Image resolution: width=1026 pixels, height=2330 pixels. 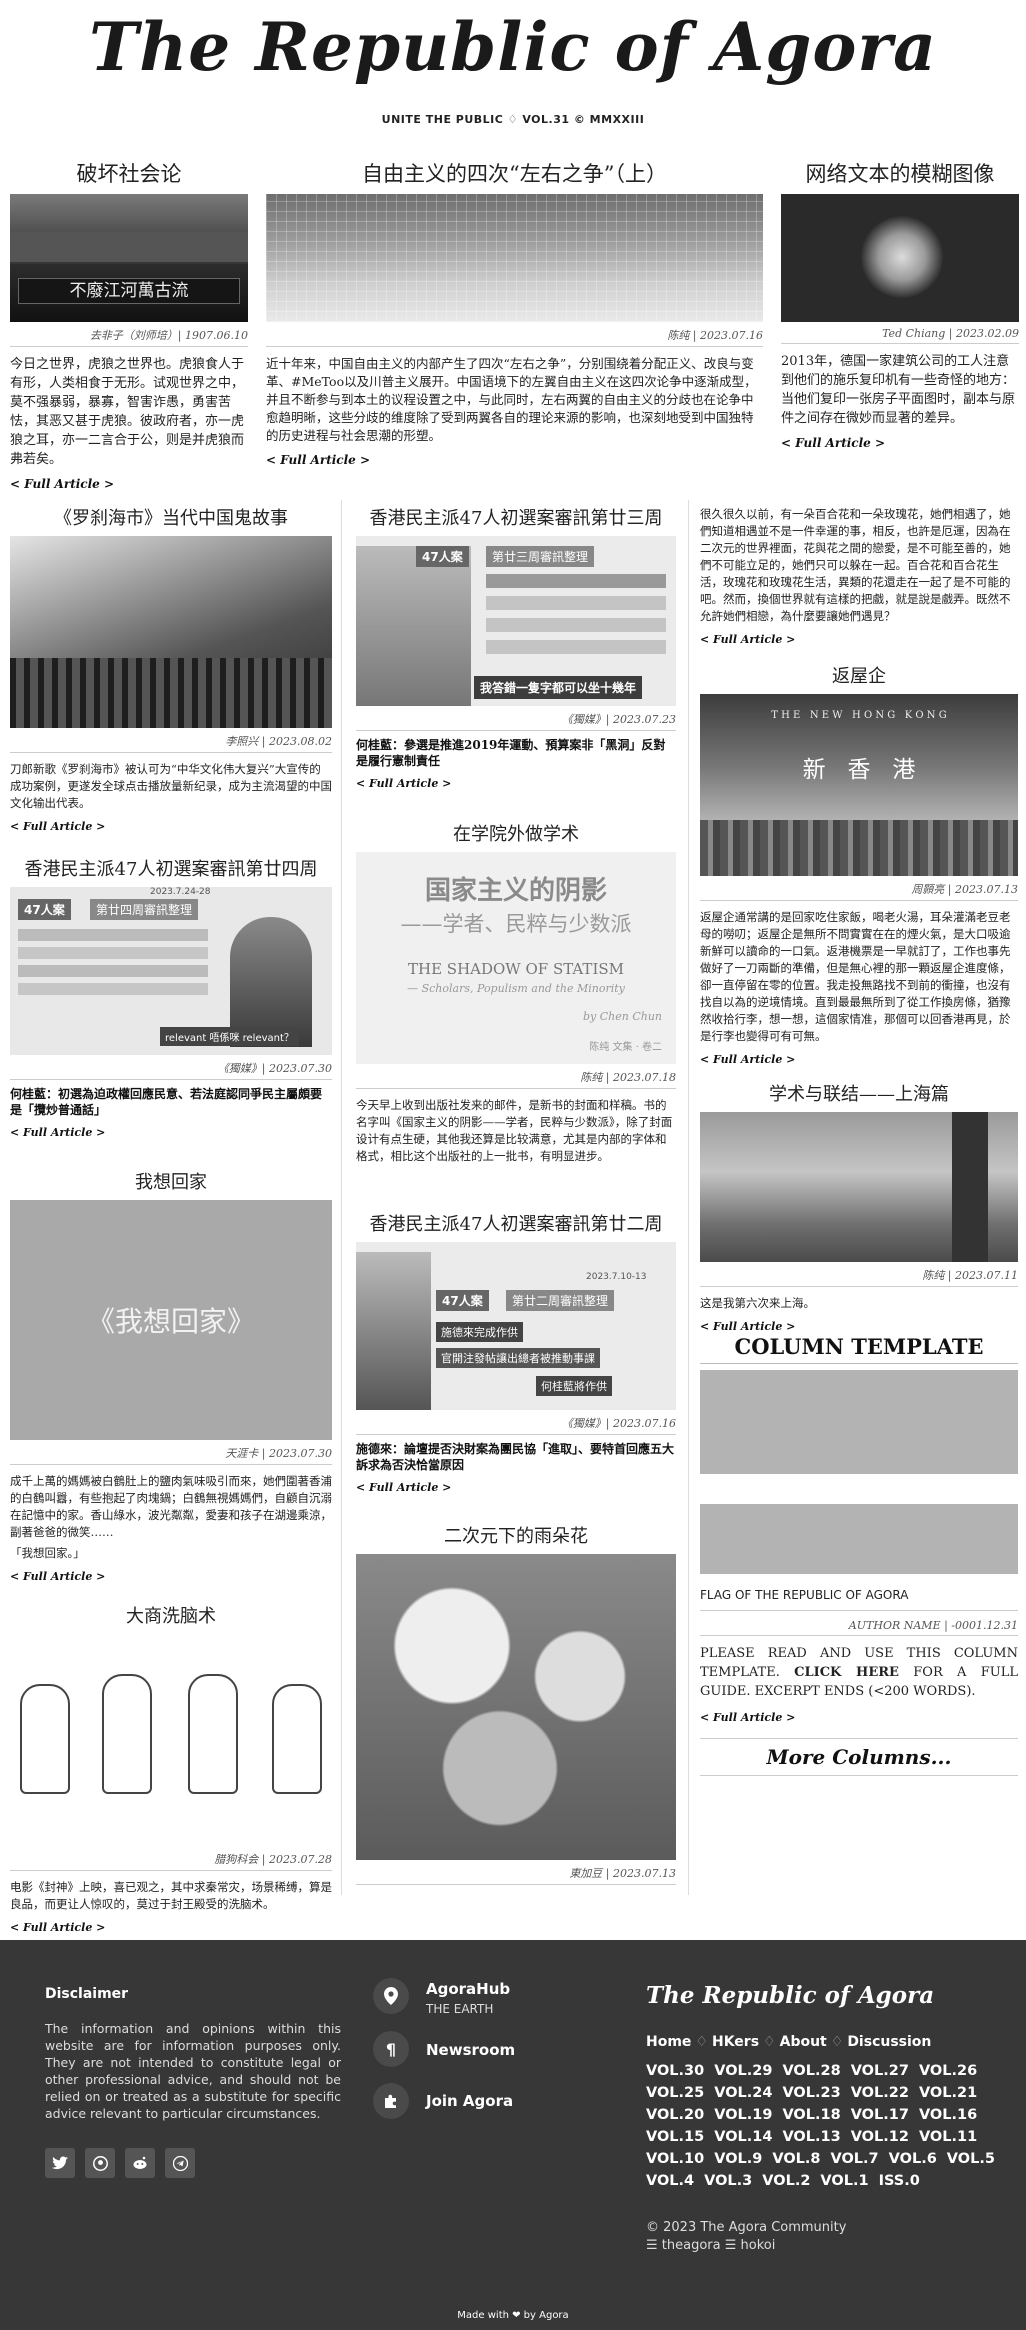 What do you see at coordinates (516, 1535) in the screenshot?
I see `article-title: 二次元下的雨朵花` at bounding box center [516, 1535].